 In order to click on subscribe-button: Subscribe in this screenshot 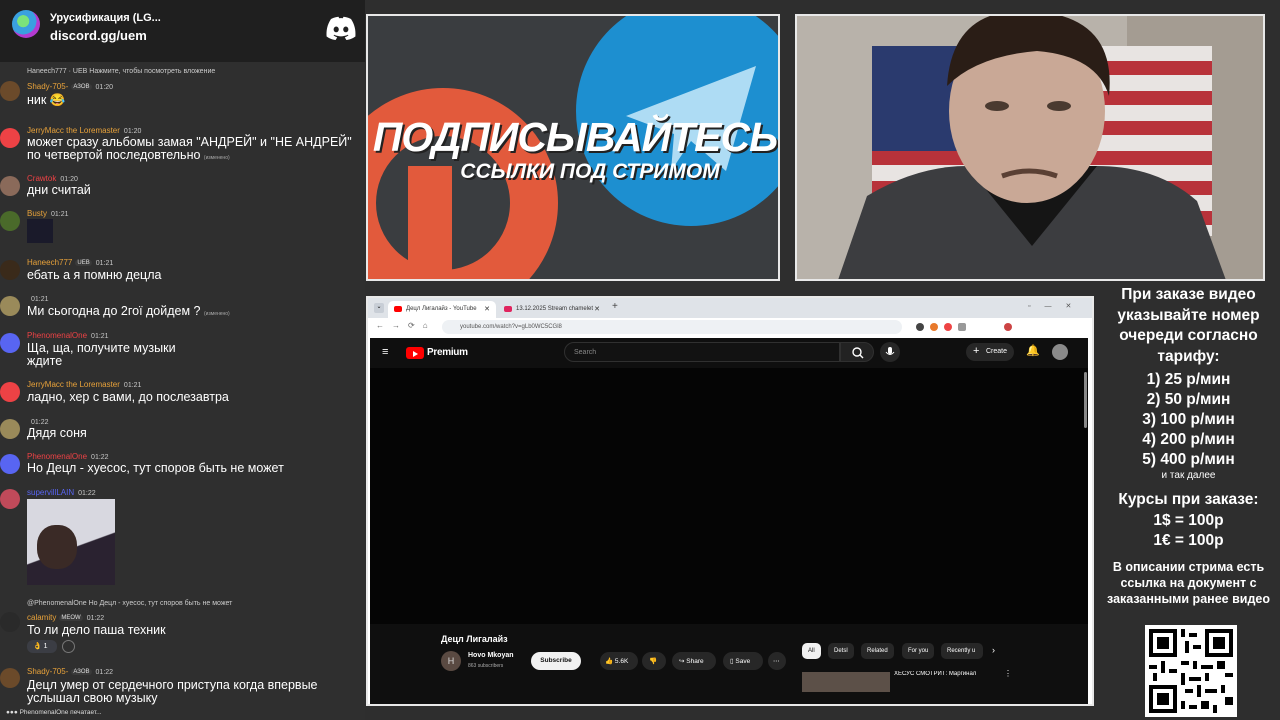, I will do `click(556, 661)`.